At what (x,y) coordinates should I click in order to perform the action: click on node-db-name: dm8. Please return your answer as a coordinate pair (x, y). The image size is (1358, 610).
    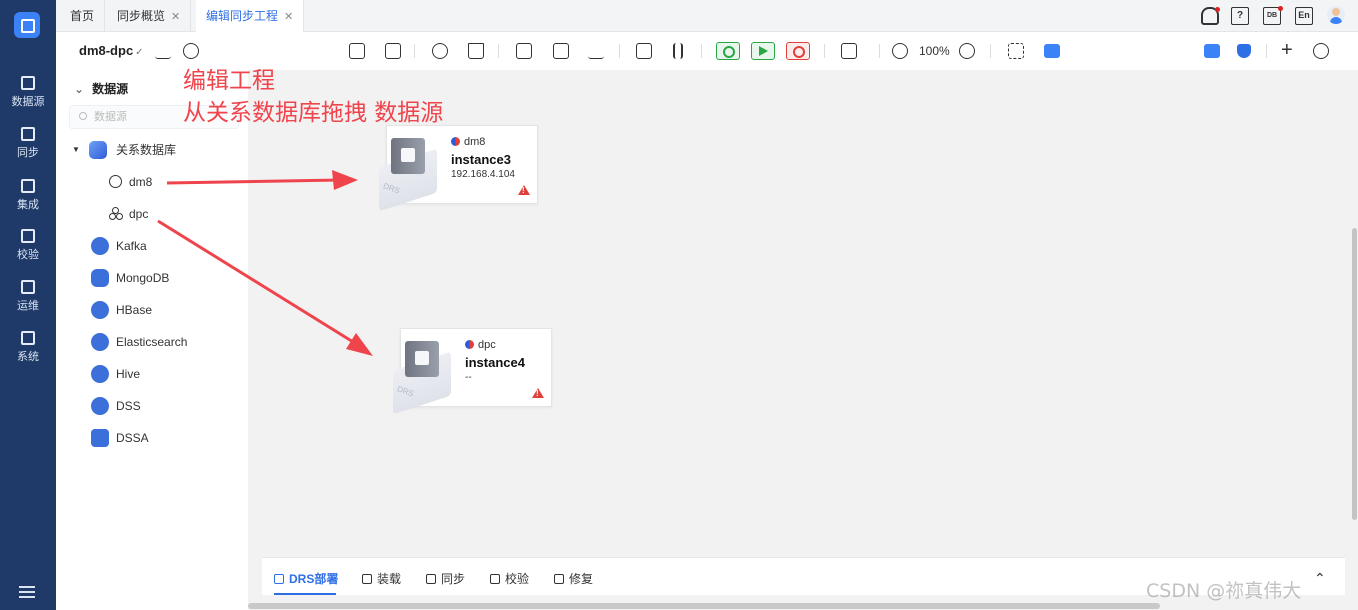
    Looking at the image, I should click on (468, 142).